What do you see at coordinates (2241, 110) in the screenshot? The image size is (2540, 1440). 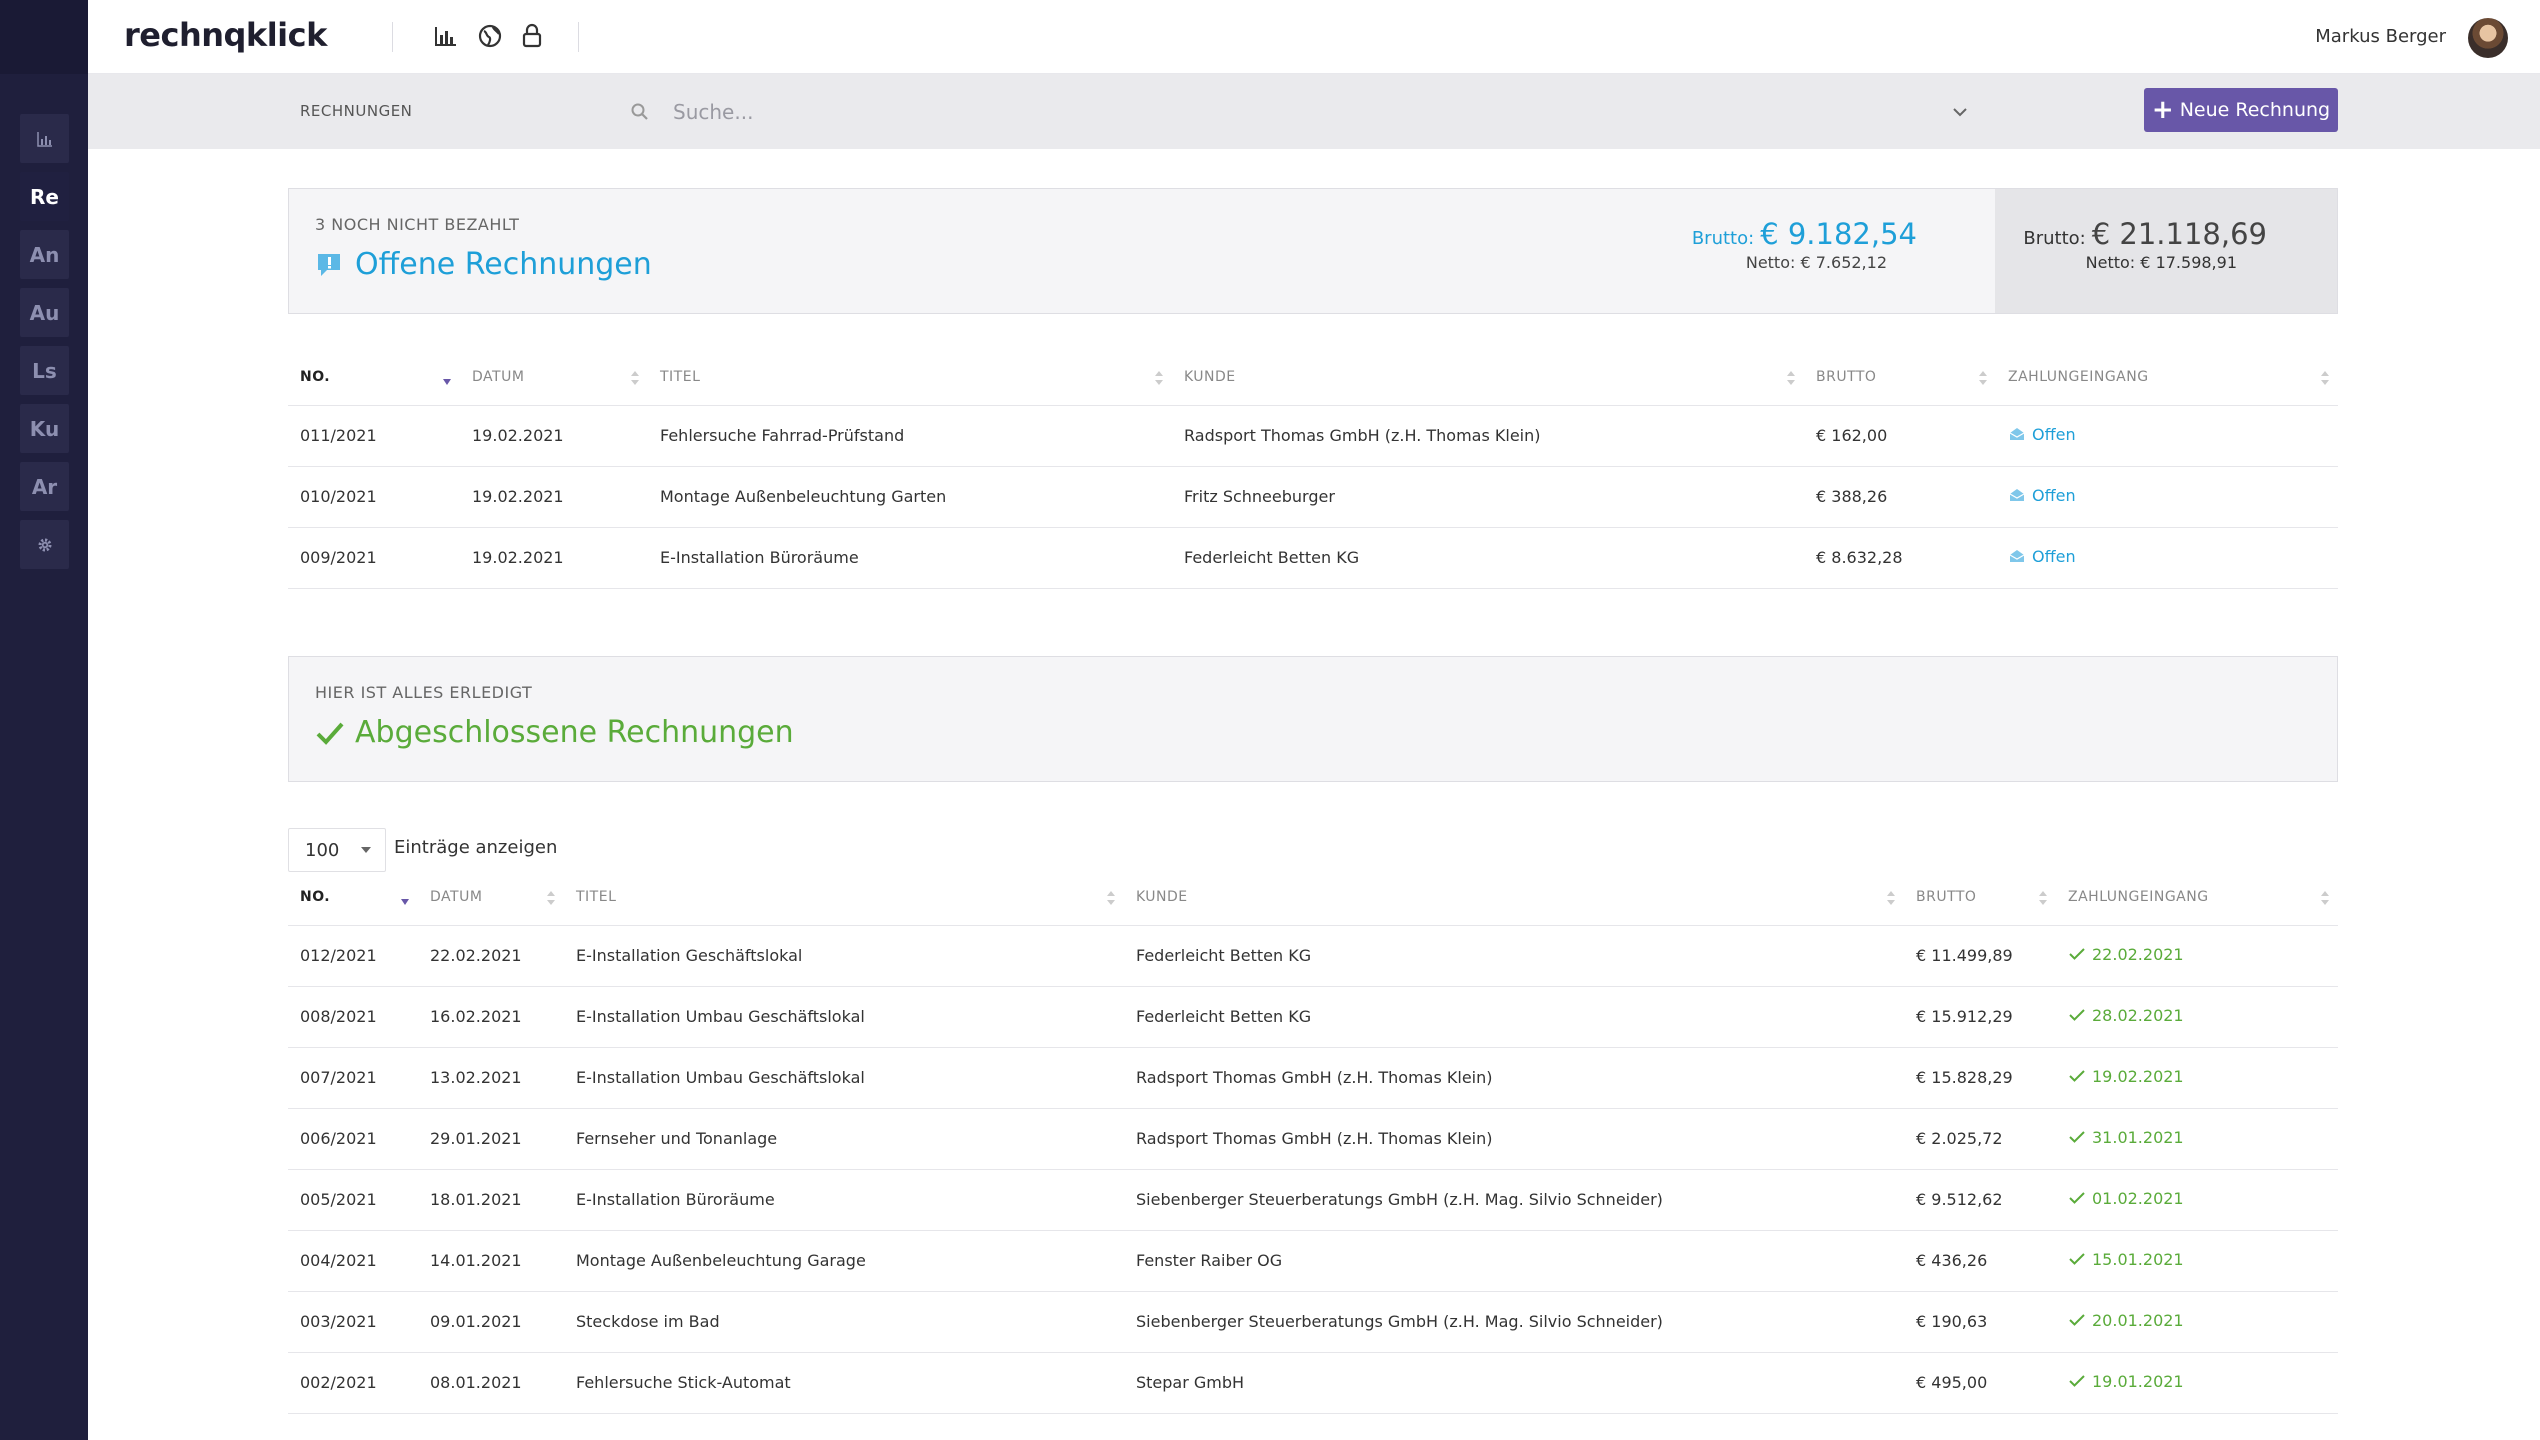 I see `new-invoice-button: + Neue Rechnung` at bounding box center [2241, 110].